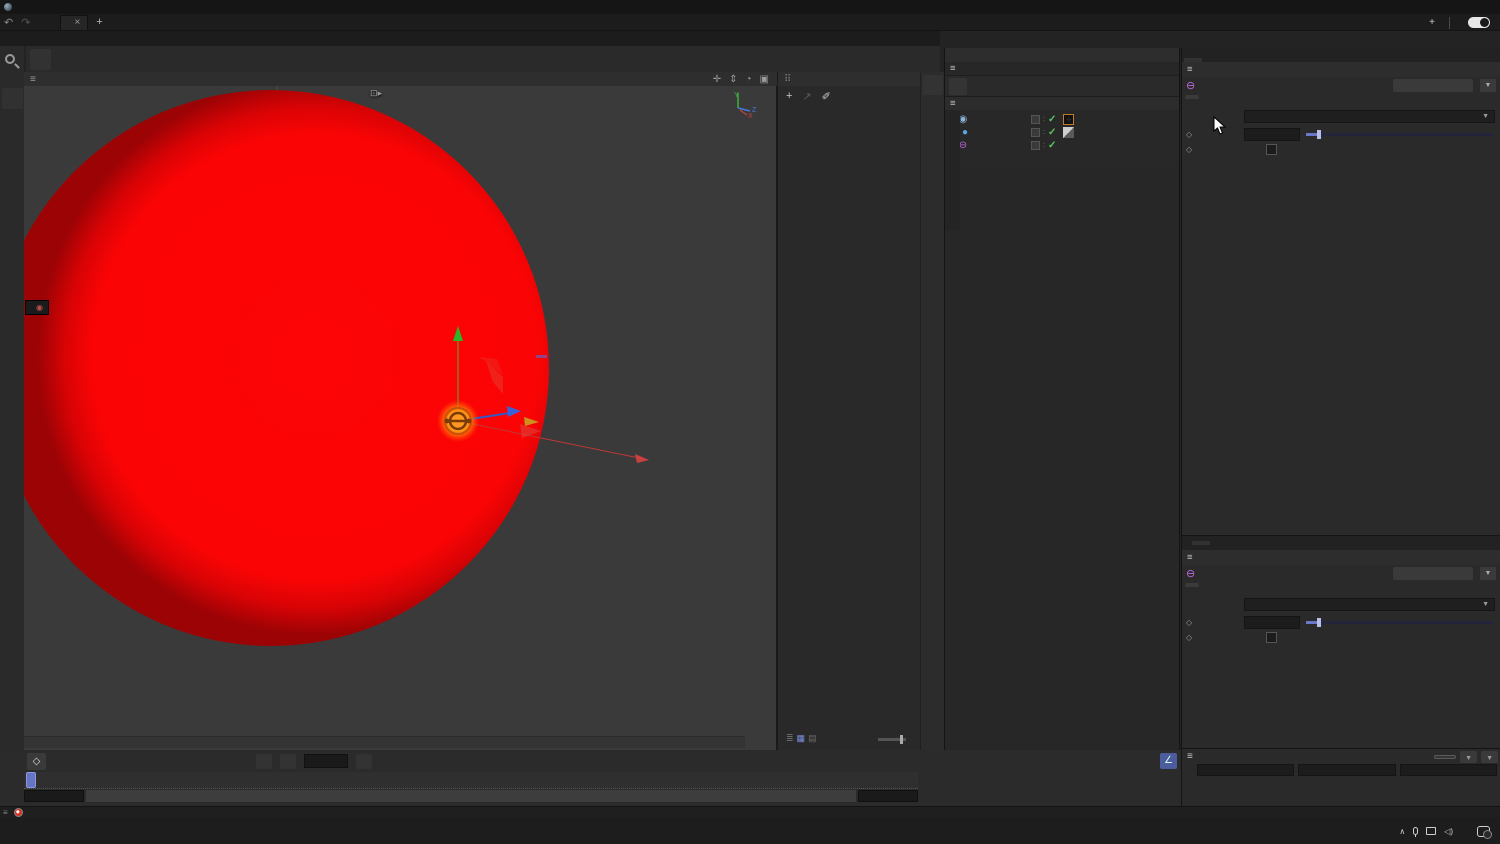  What do you see at coordinates (40, 59) in the screenshot?
I see `toolbar-button` at bounding box center [40, 59].